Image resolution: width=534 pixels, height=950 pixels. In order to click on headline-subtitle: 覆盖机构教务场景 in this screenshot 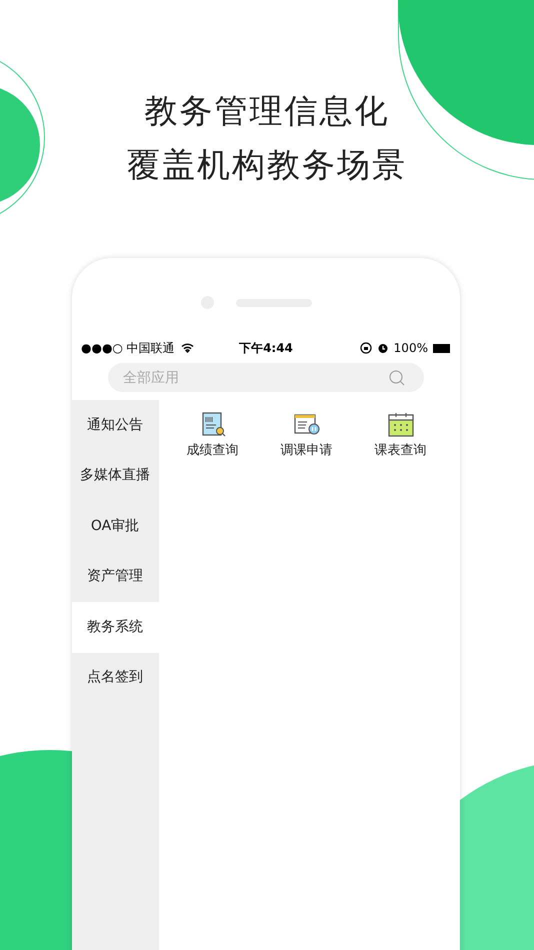, I will do `click(267, 165)`.